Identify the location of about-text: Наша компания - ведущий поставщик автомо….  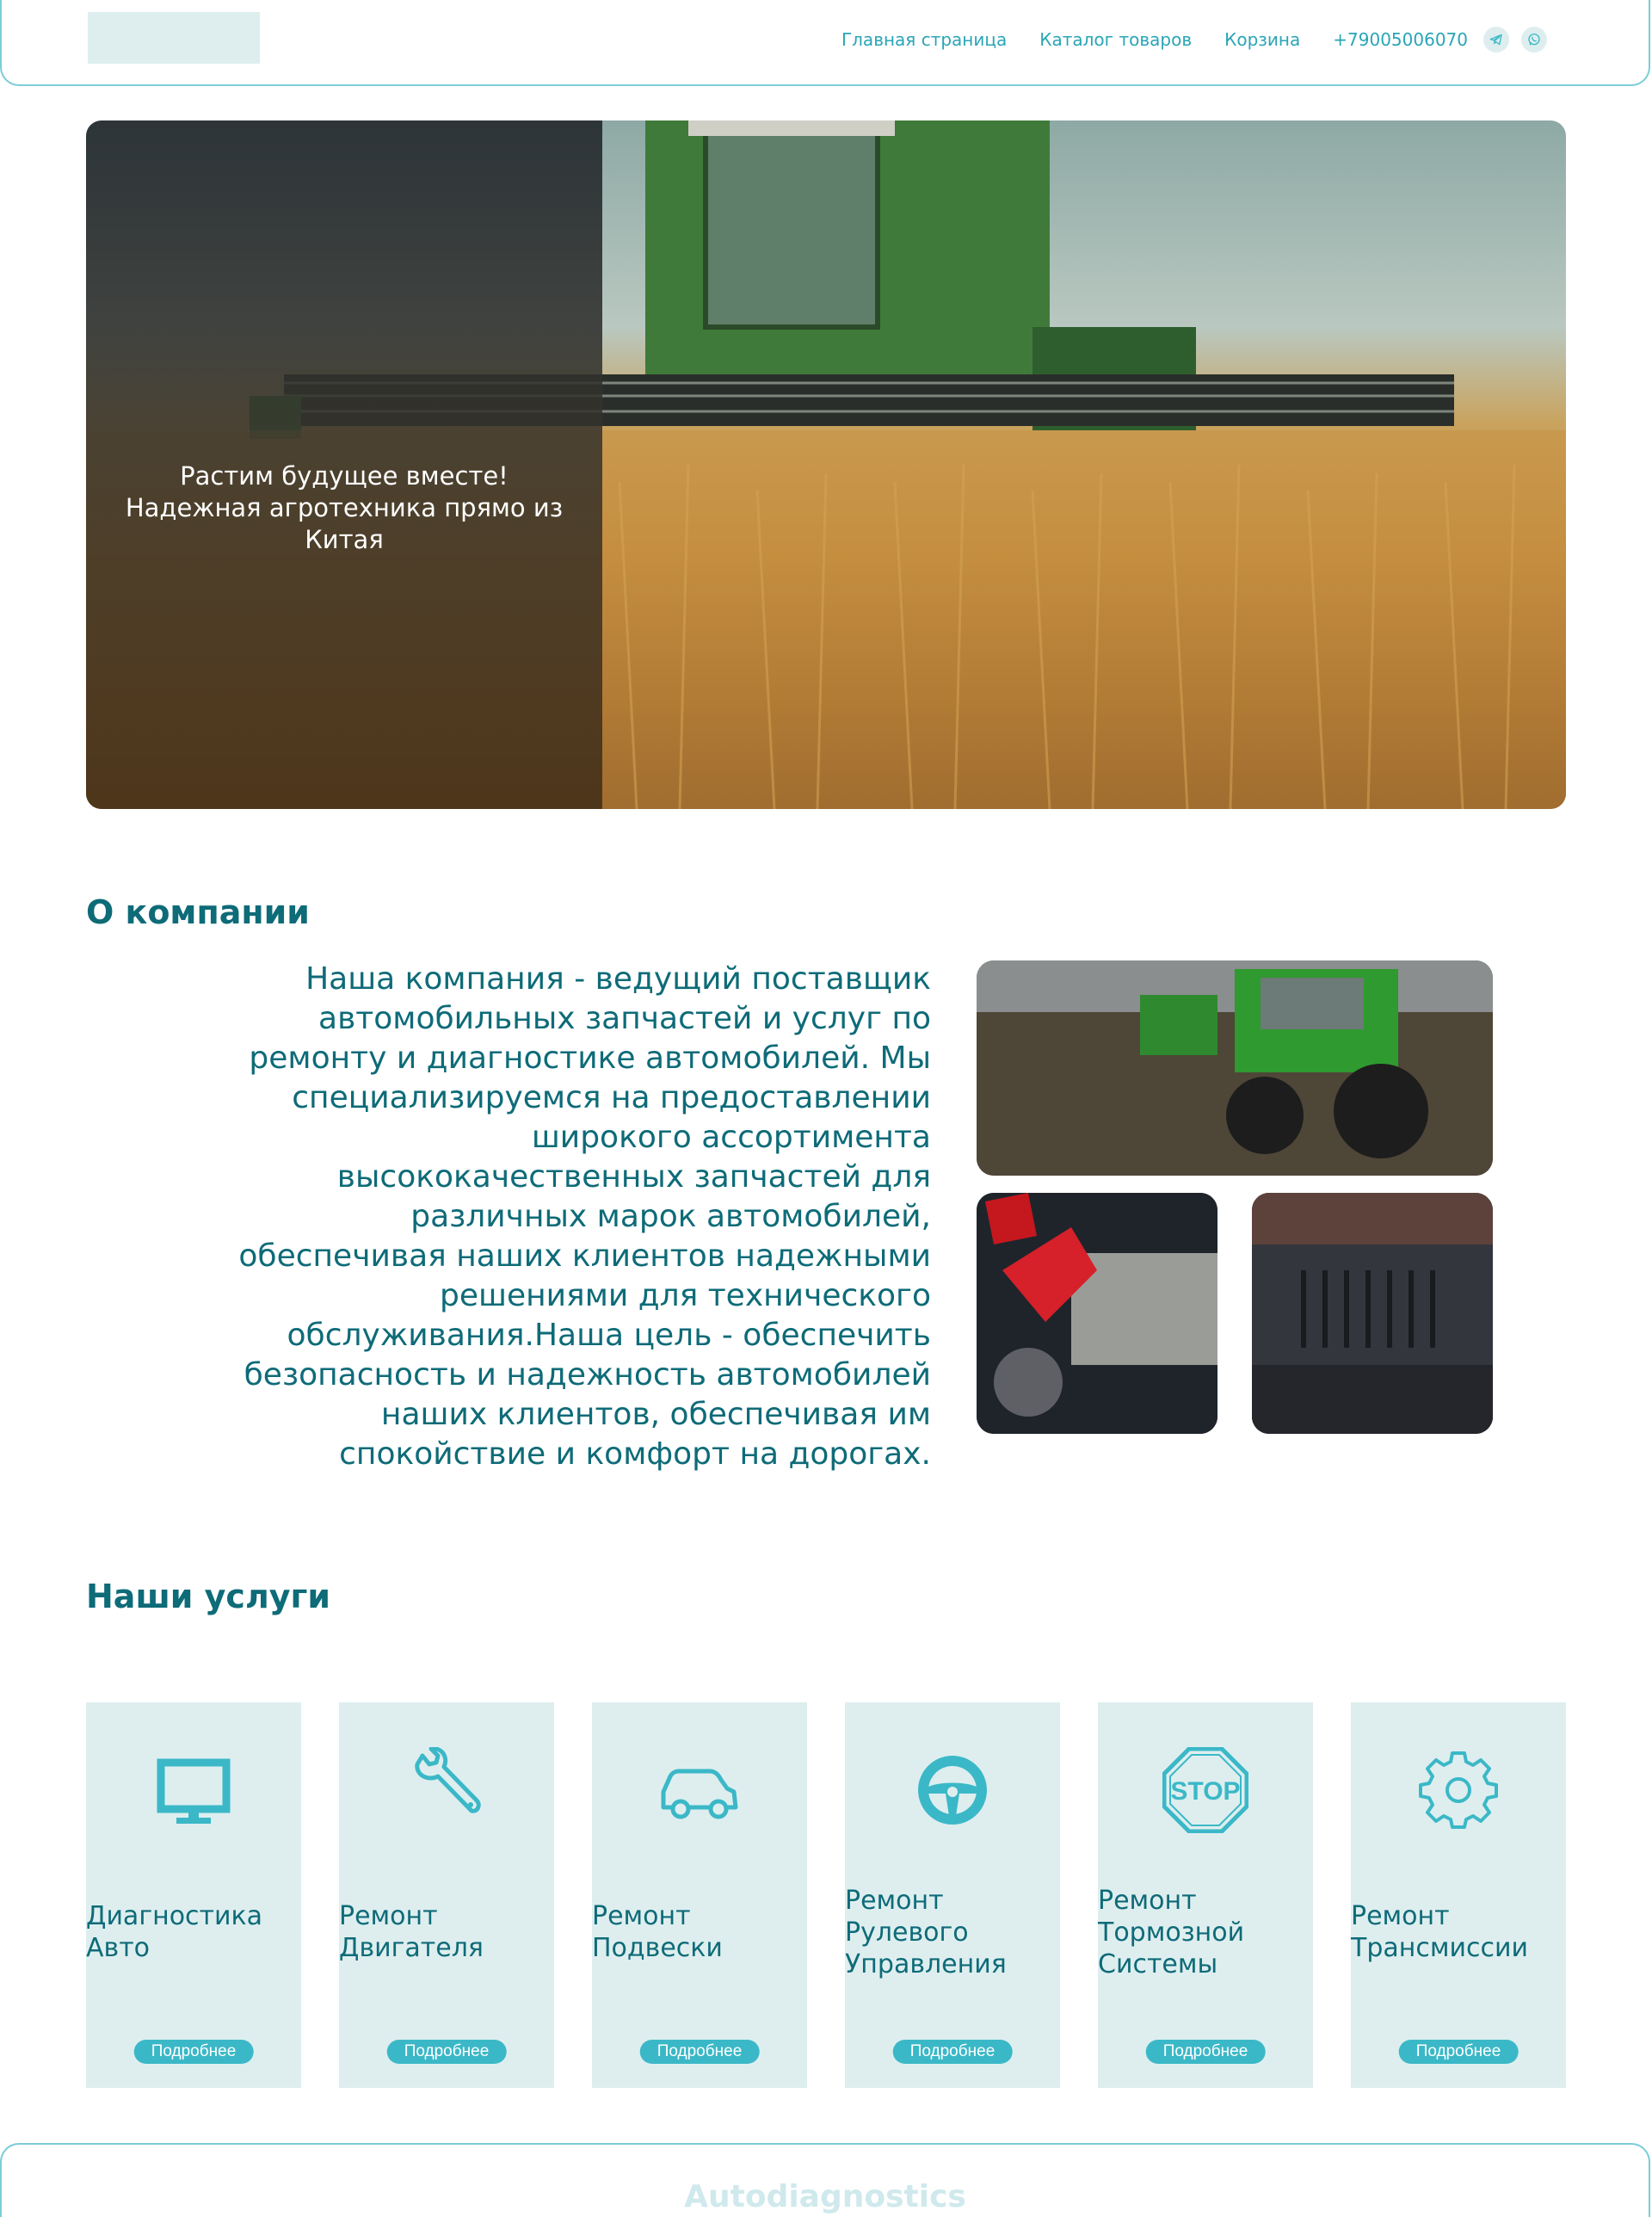
(584, 1216).